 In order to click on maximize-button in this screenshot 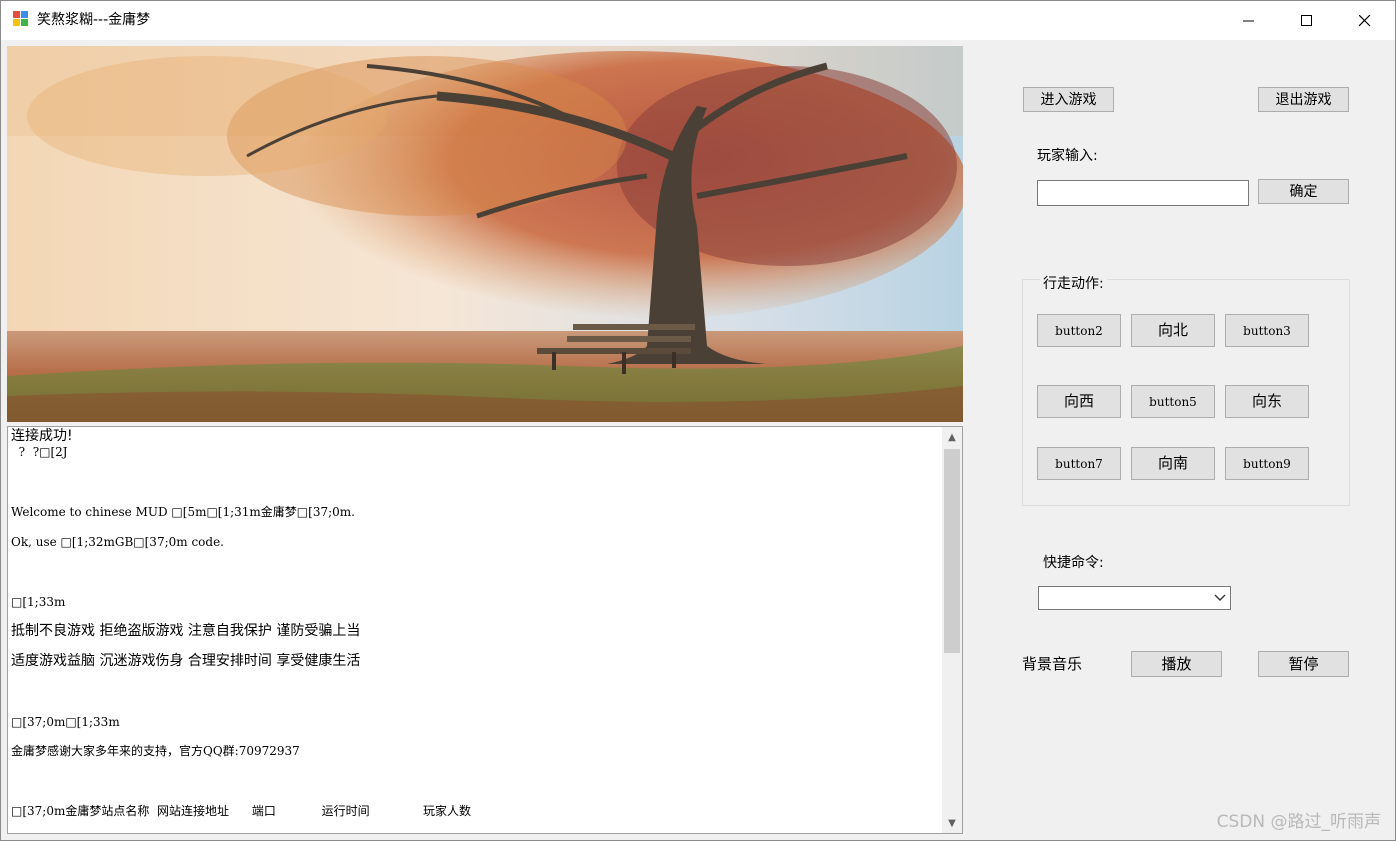, I will do `click(1307, 20)`.